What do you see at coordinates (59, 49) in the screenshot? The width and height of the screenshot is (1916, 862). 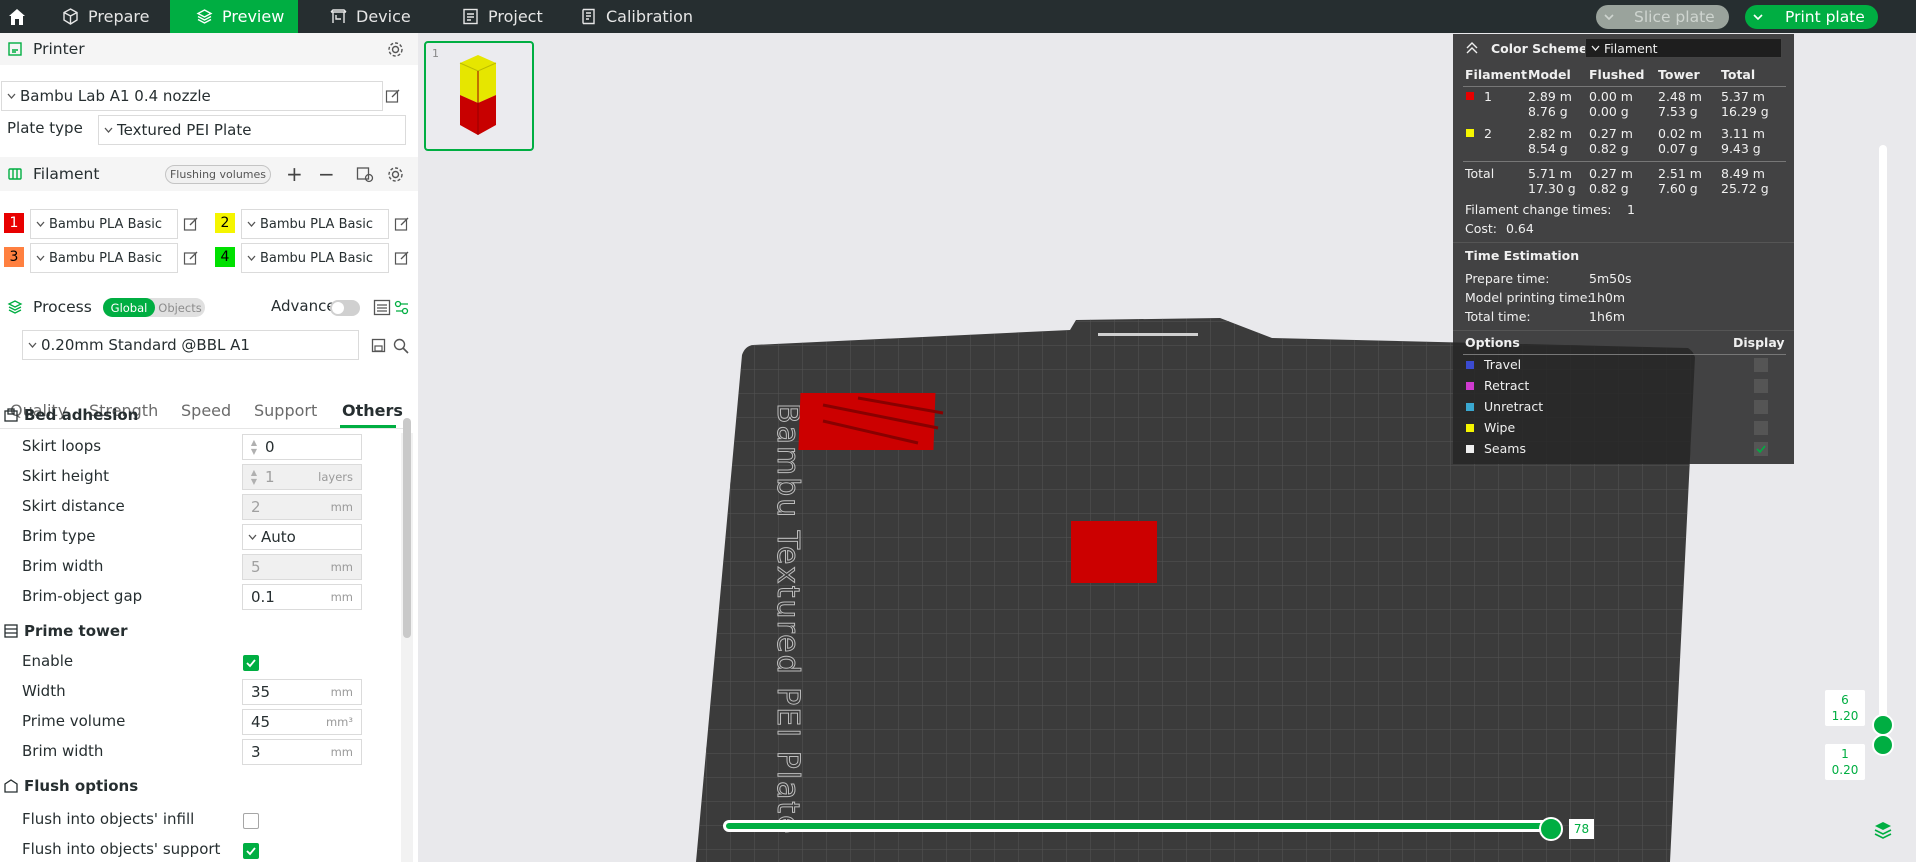 I see `printer-section-title: Printer` at bounding box center [59, 49].